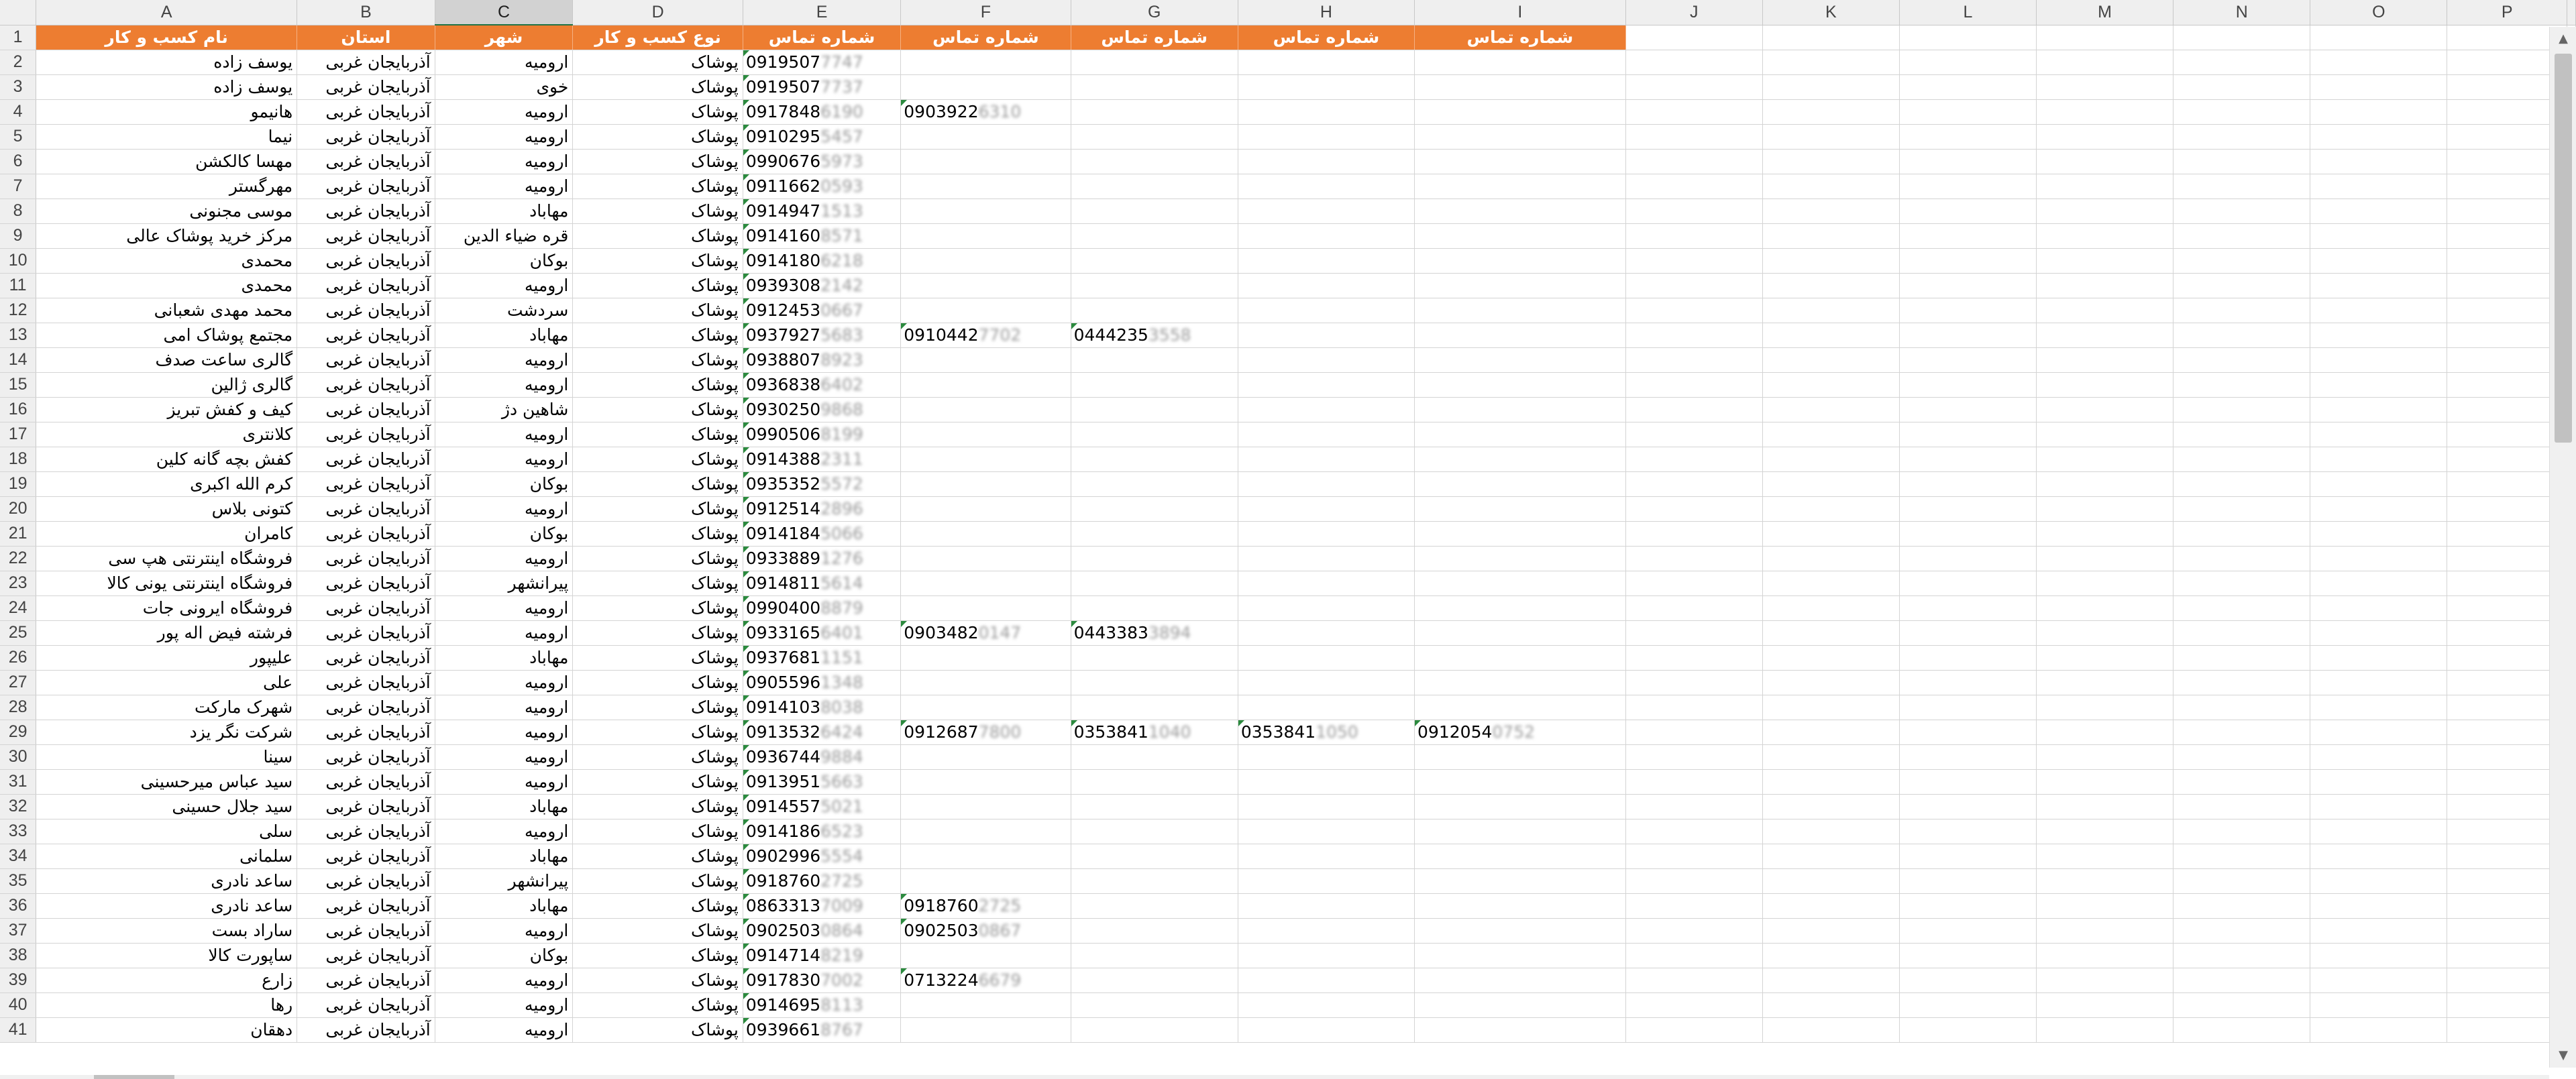  I want to click on phone-cell: 09039226310, so click(985, 112).